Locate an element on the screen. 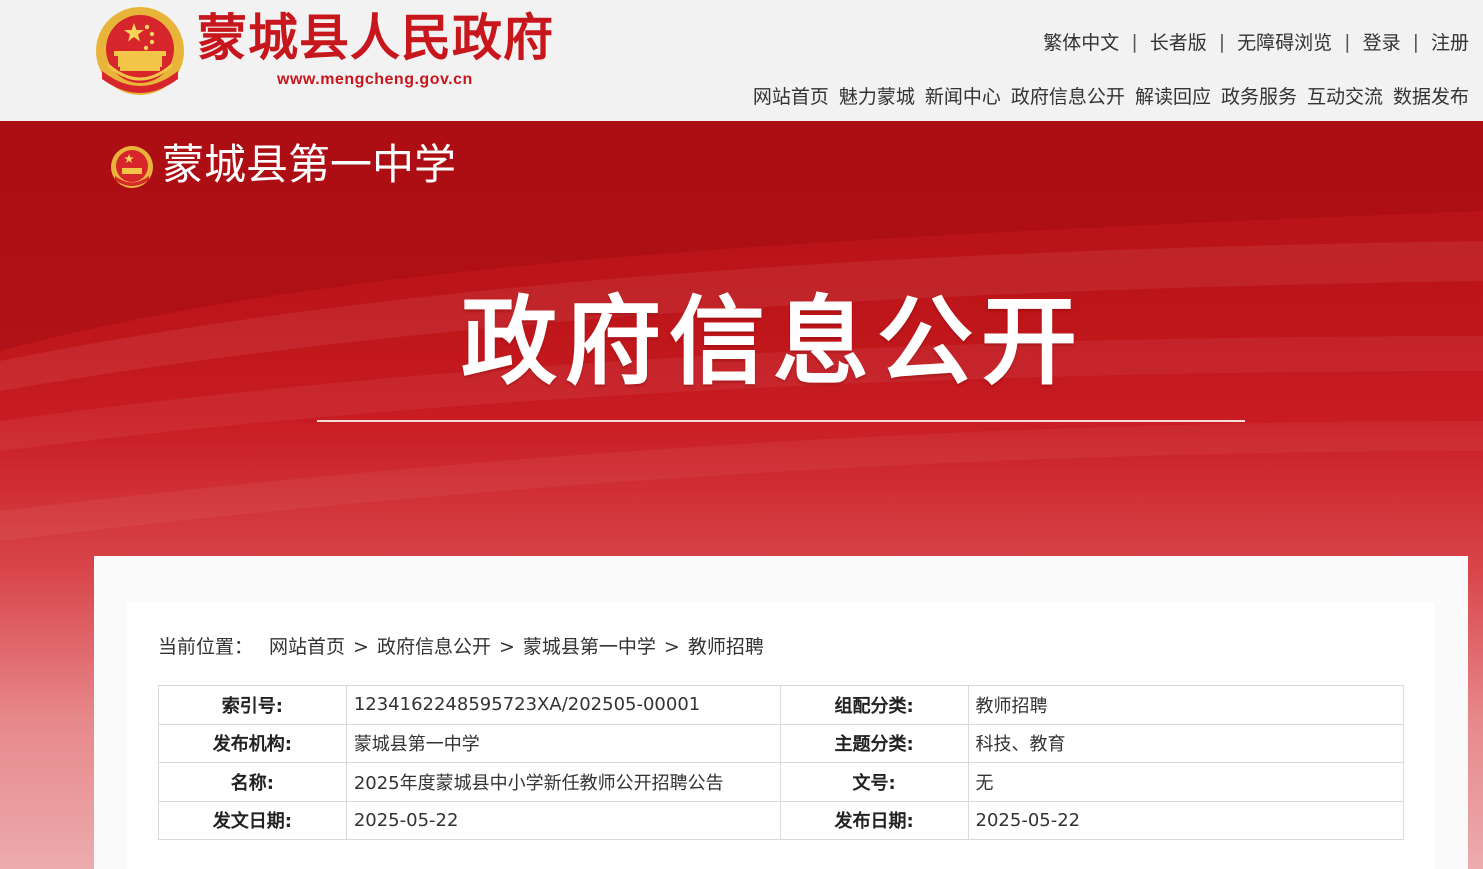  link-elder-version: 长者版 is located at coordinates (1178, 41).